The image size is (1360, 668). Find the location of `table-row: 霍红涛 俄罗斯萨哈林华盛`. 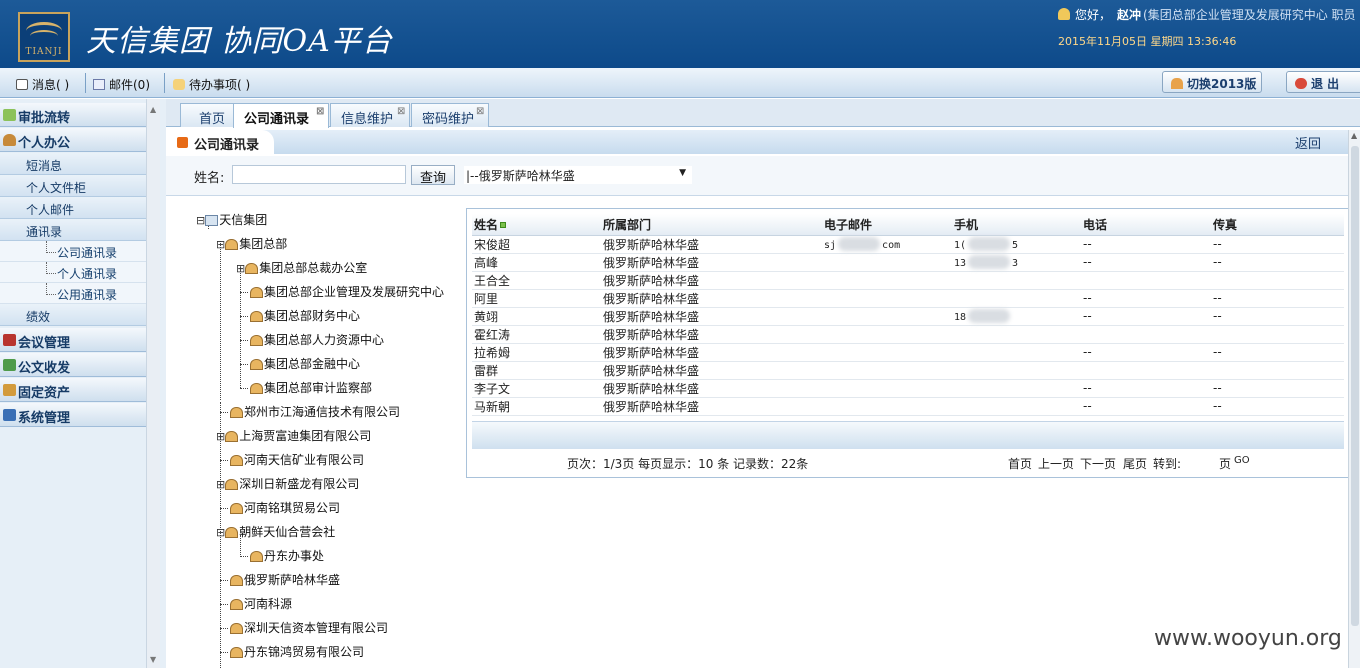

table-row: 霍红涛 俄罗斯萨哈林华盛 is located at coordinates (908, 334).